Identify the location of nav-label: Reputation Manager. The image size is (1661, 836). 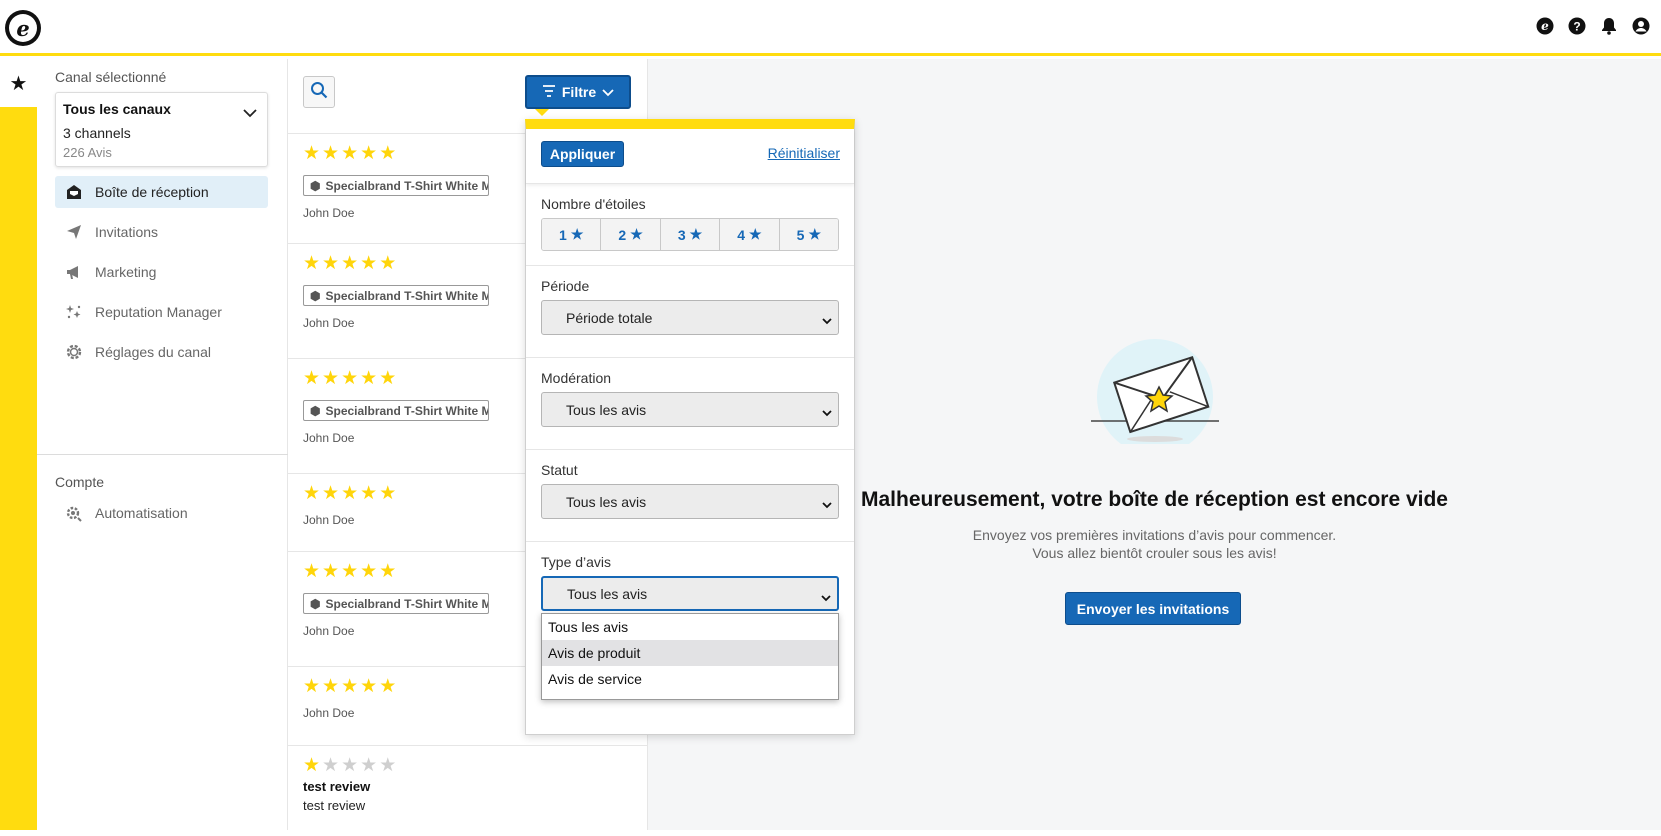
(158, 312).